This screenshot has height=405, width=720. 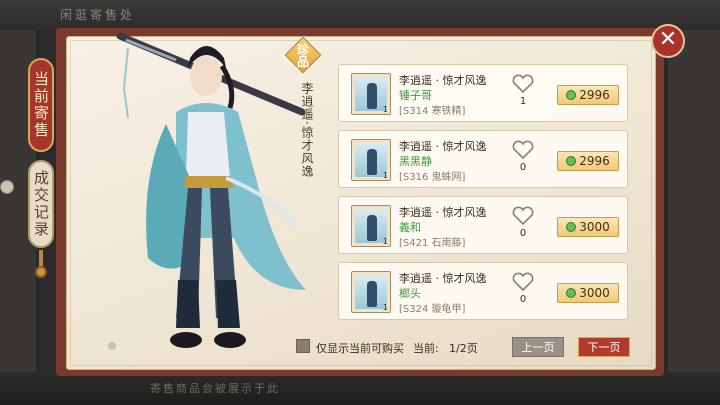 I want to click on filter-label: 仅显示当前可购买, so click(x=360, y=348).